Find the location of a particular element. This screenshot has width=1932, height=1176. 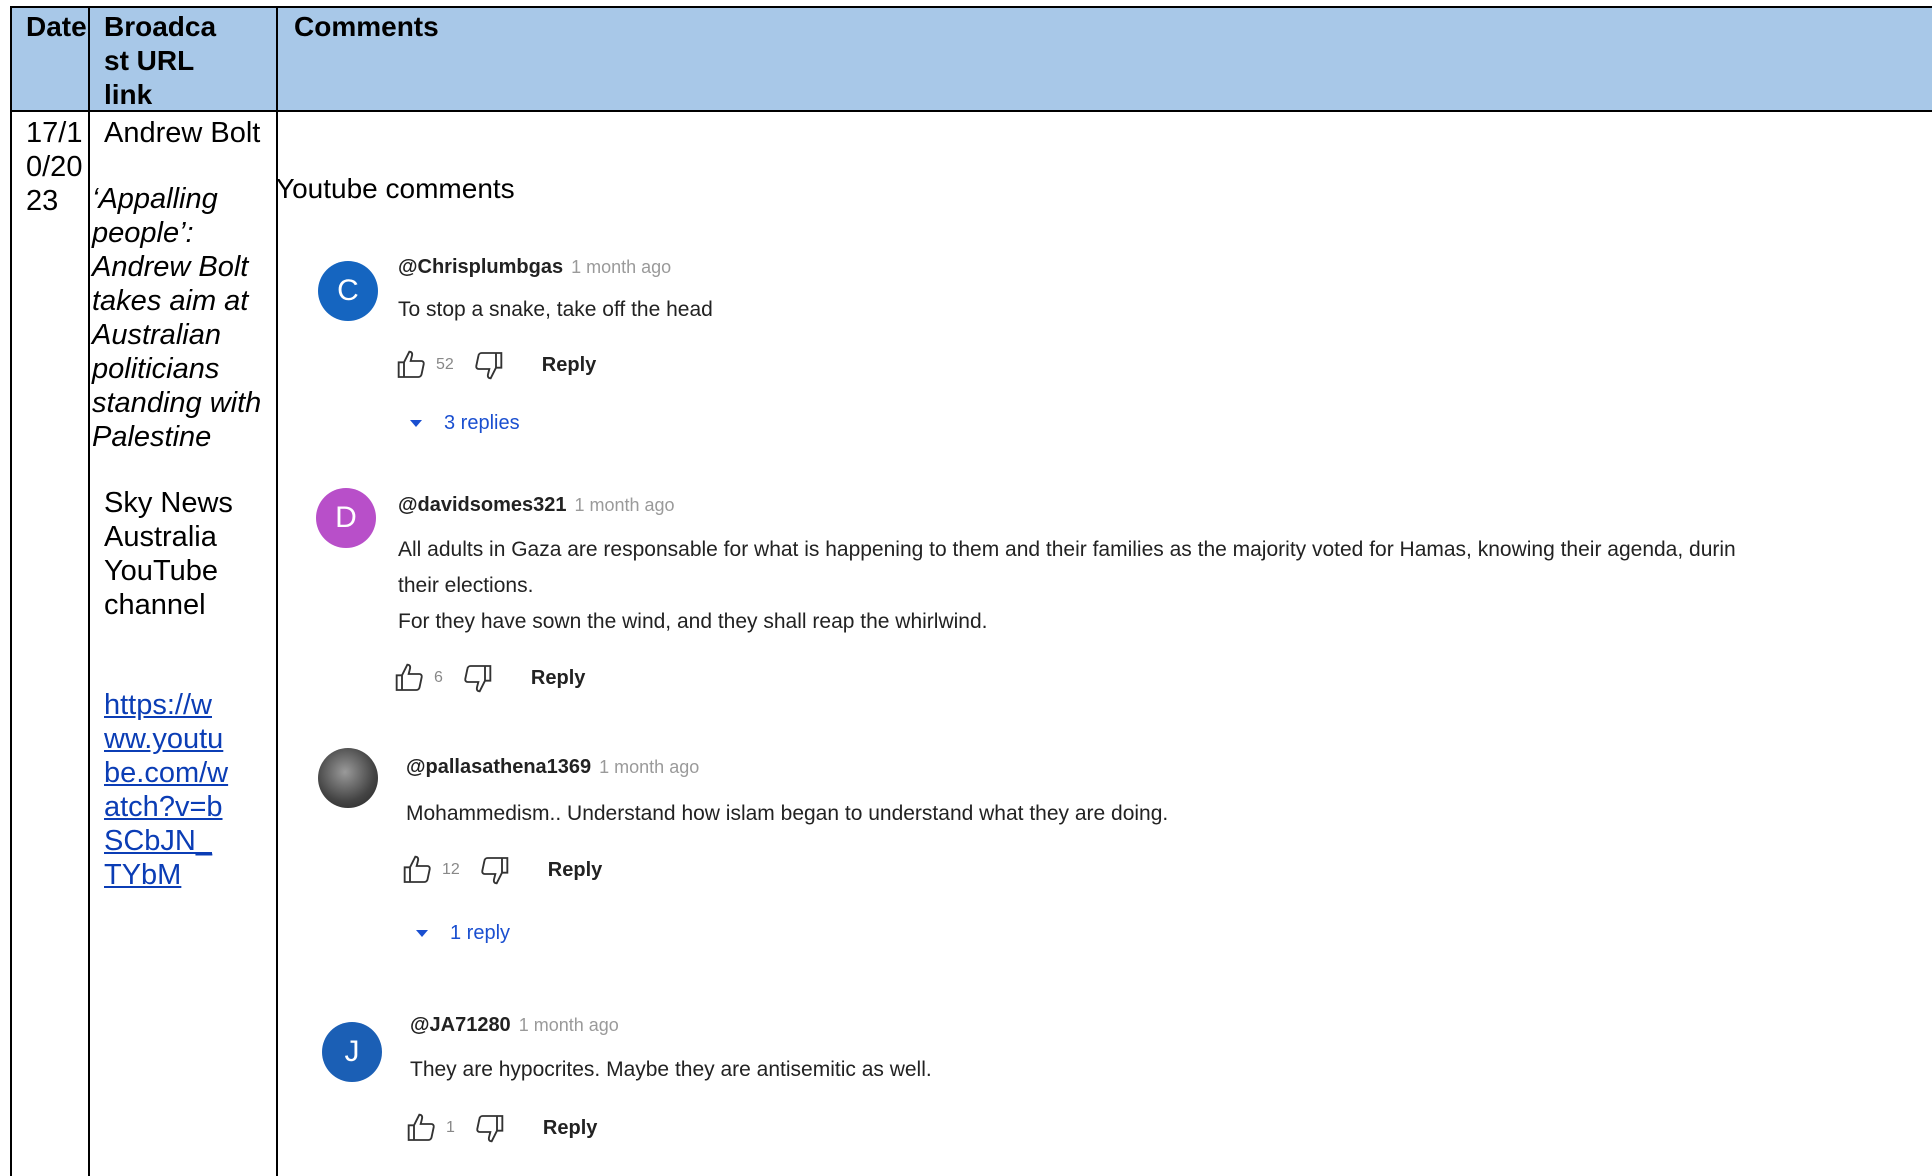

header-comments: Comments is located at coordinates (366, 26).